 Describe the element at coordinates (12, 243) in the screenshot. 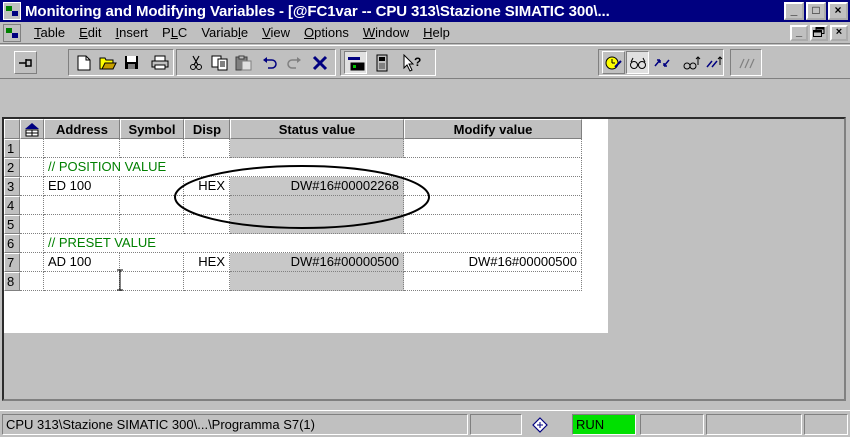

I see `row-number: 6` at that location.